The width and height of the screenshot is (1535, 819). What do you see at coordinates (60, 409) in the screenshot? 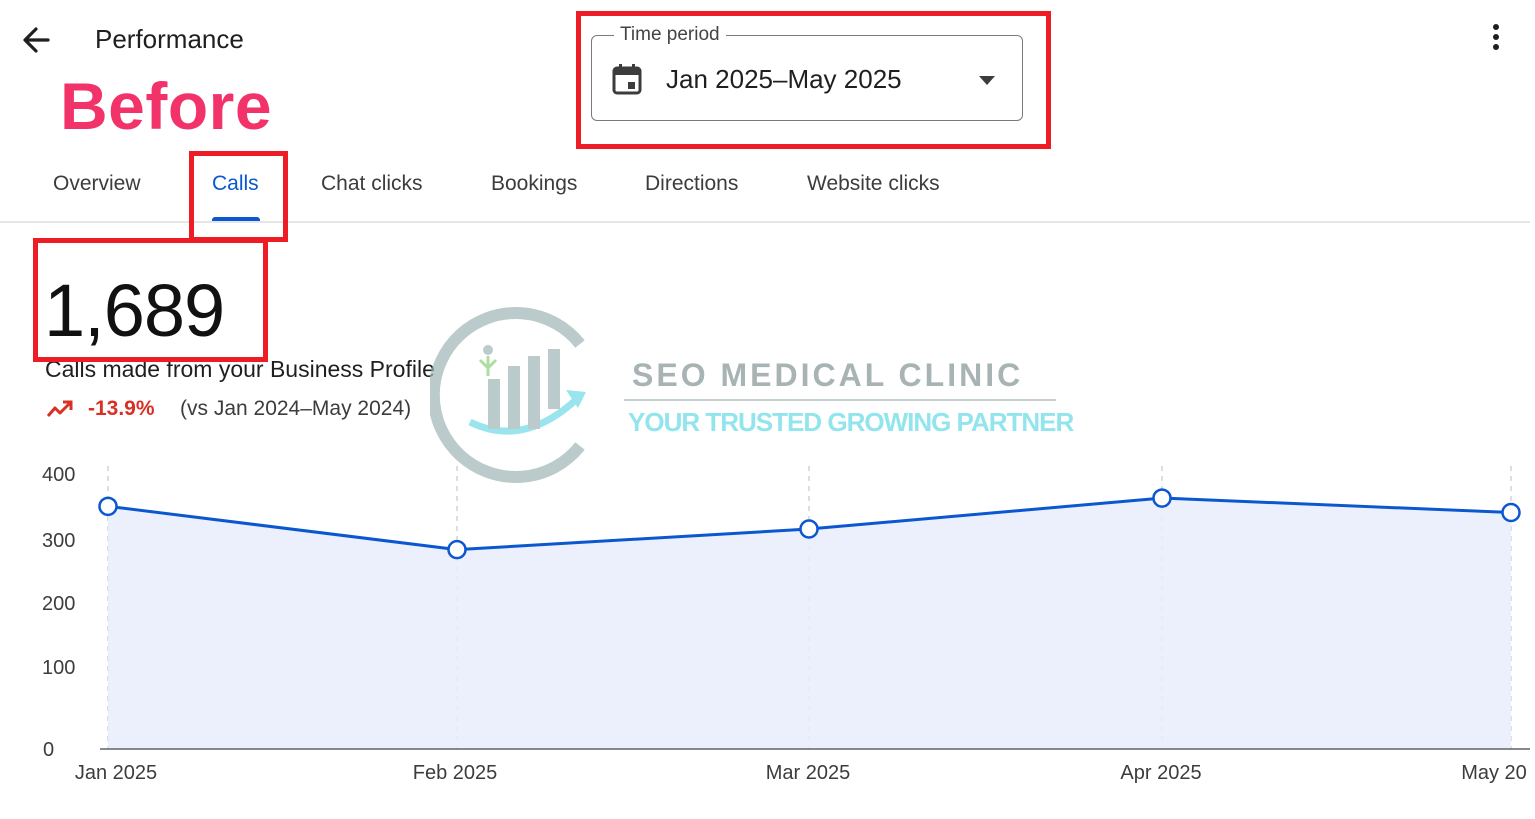
I see `trending-down-icon` at bounding box center [60, 409].